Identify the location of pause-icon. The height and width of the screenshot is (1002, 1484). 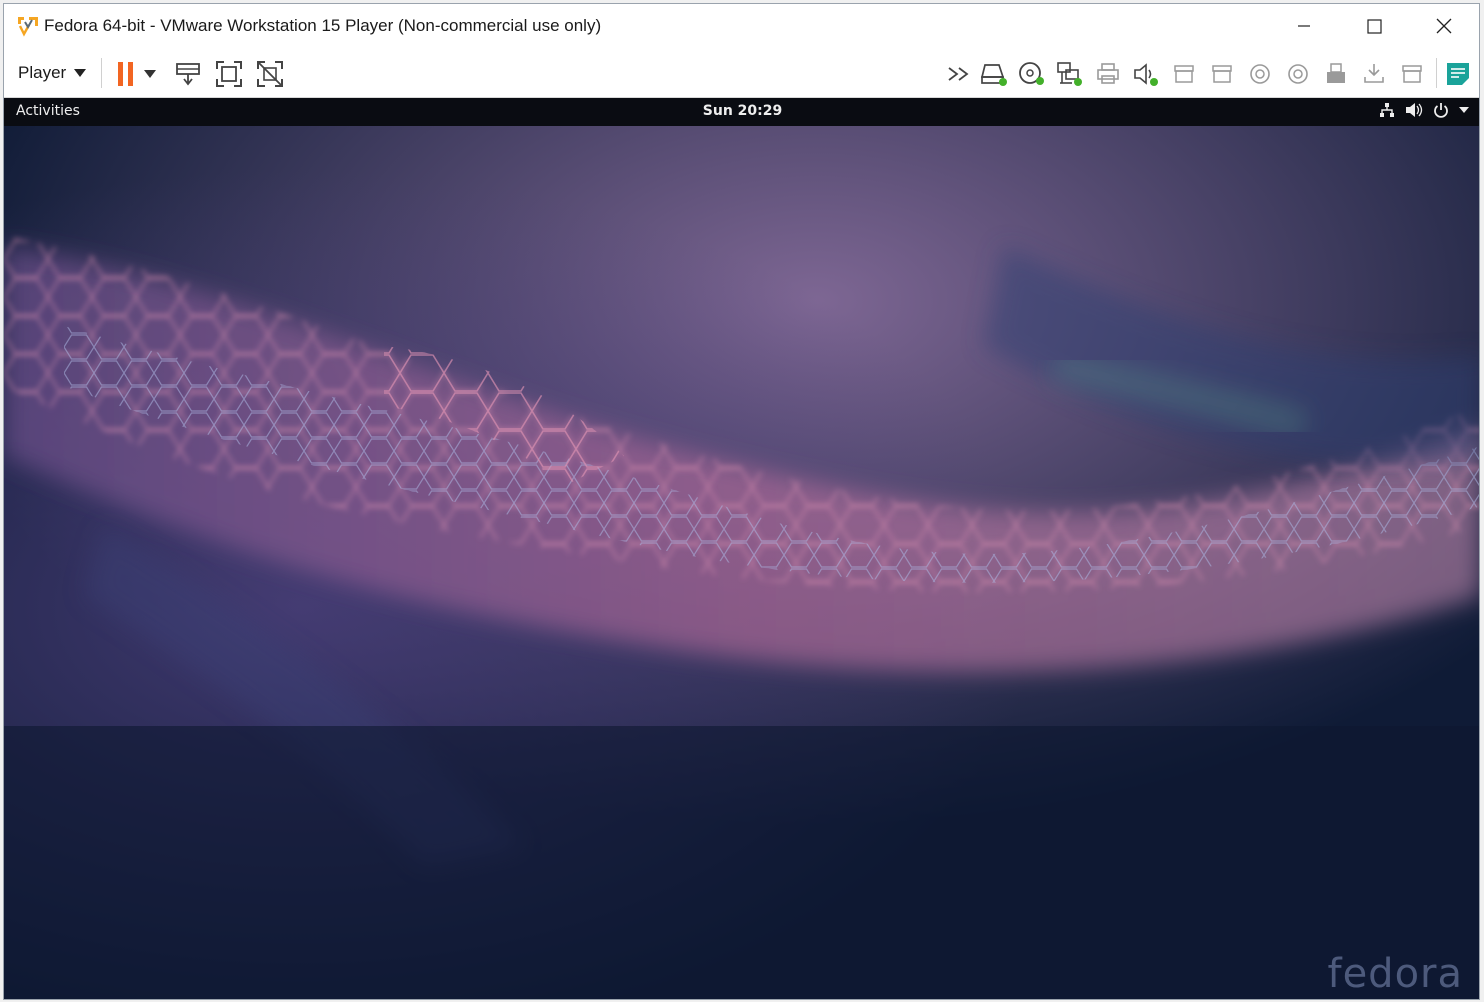
(125, 74).